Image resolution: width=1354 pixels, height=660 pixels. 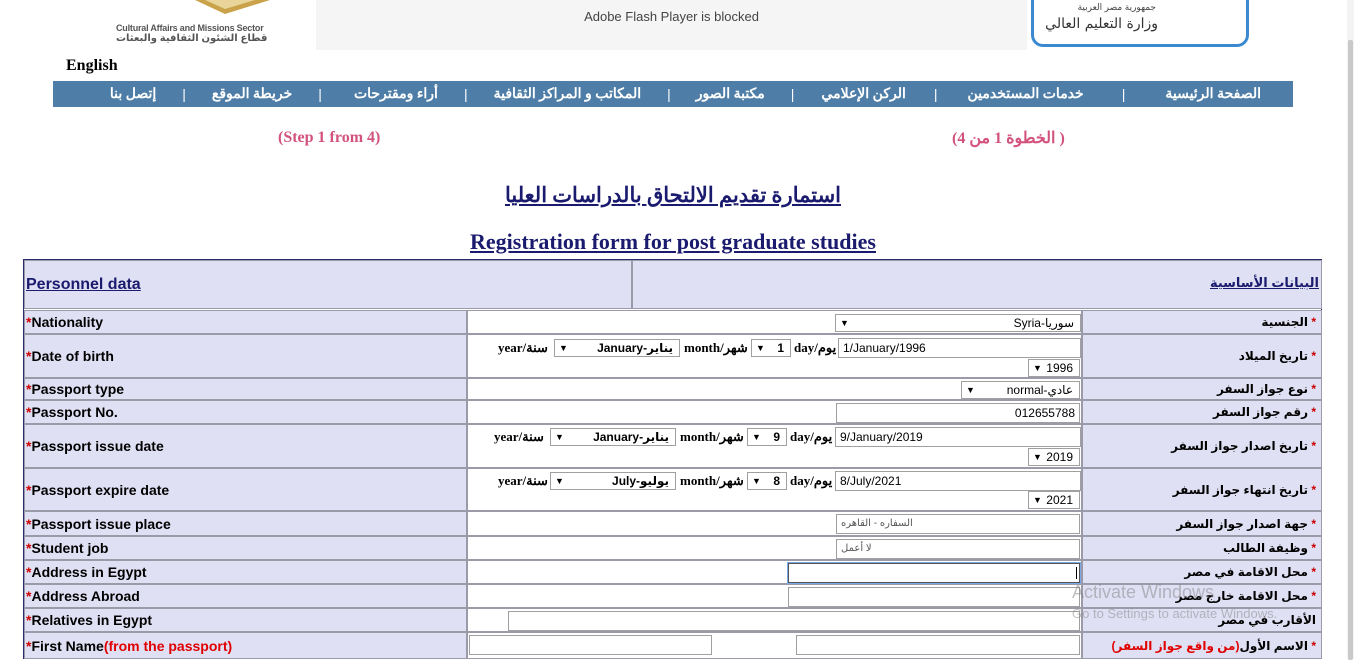 What do you see at coordinates (396, 94) in the screenshot?
I see `nav-suggestions: أراء ومقترحات` at bounding box center [396, 94].